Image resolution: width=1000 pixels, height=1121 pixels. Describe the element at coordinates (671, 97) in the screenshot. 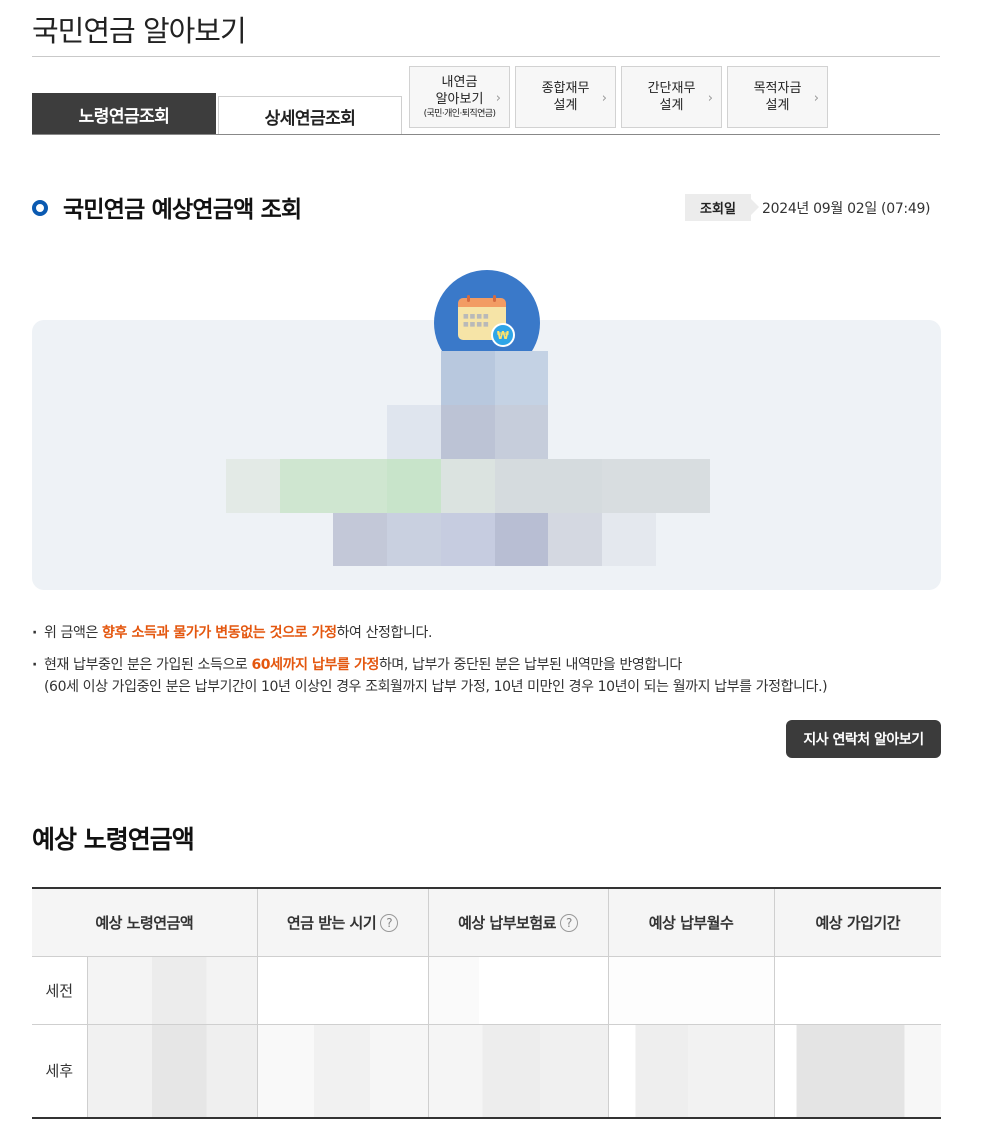

I see `simple-finance-plan-button: 간단재무 설계 ›` at that location.